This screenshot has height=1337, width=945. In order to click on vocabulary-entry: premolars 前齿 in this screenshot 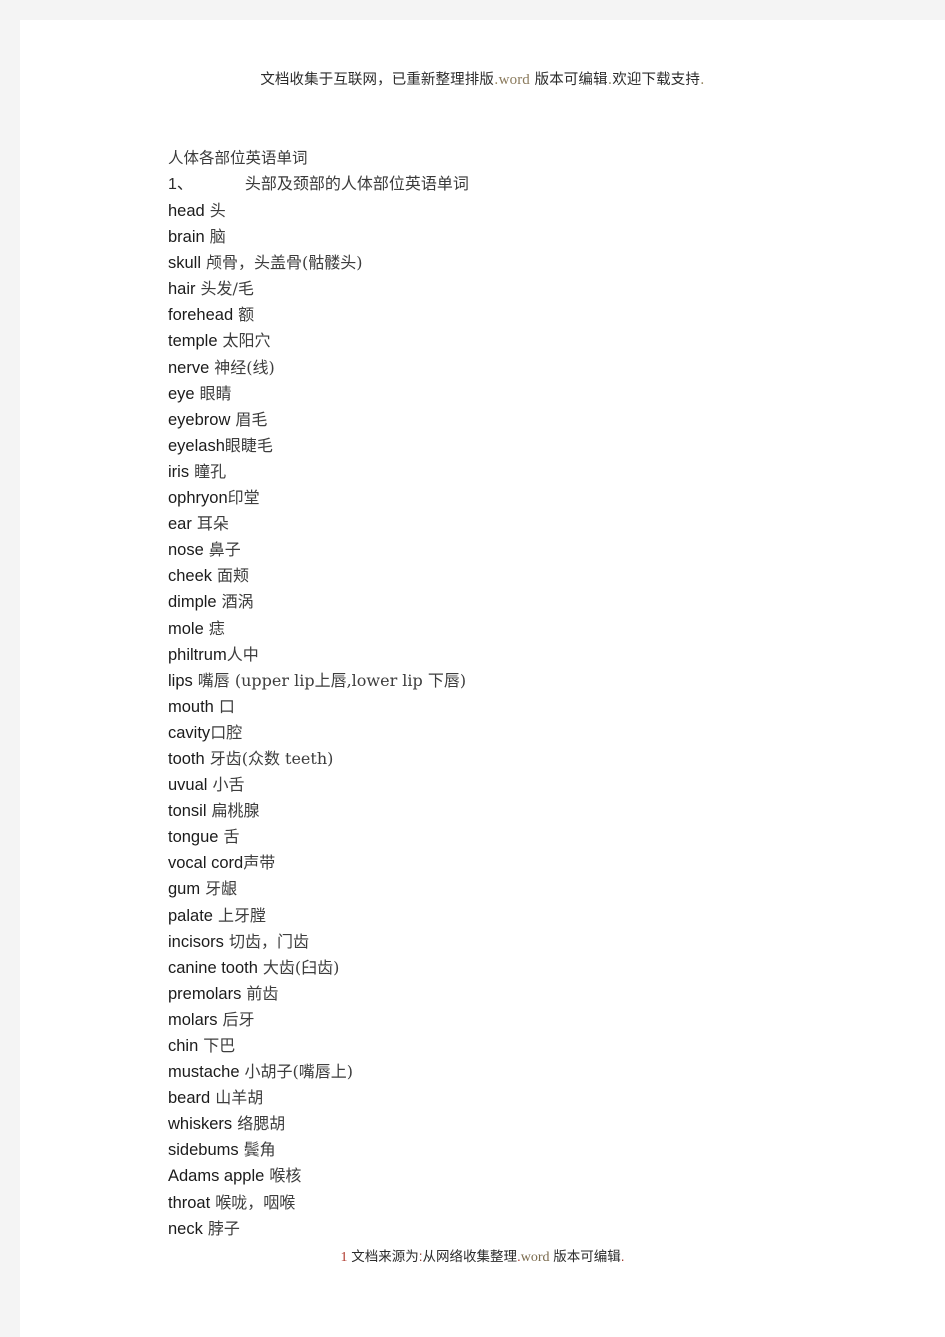, I will do `click(528, 994)`.